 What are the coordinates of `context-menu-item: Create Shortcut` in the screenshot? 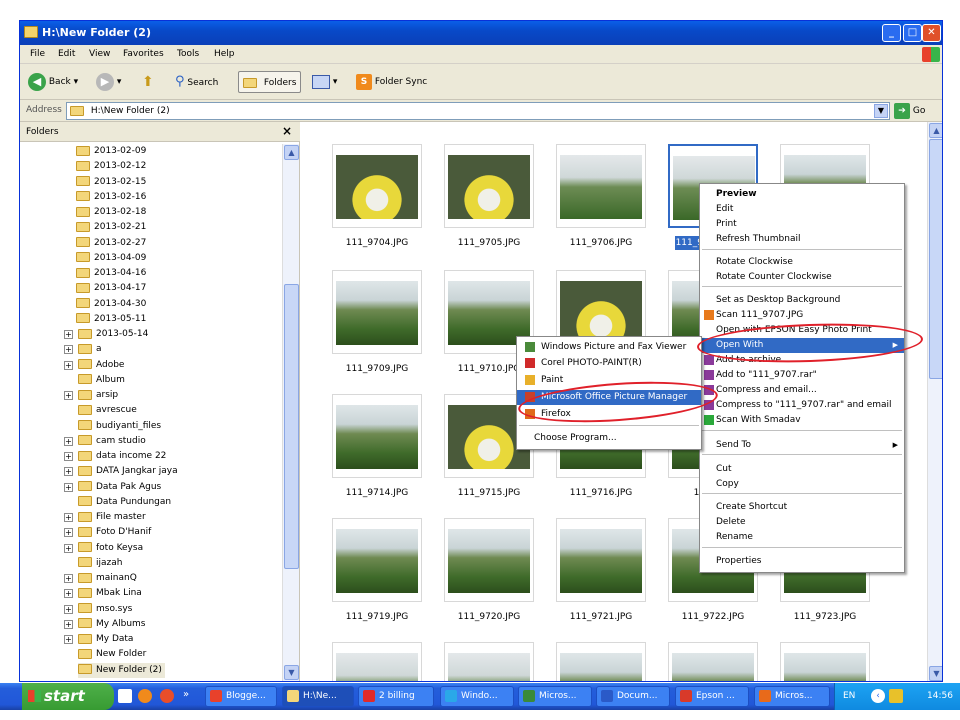 It's located at (802, 507).